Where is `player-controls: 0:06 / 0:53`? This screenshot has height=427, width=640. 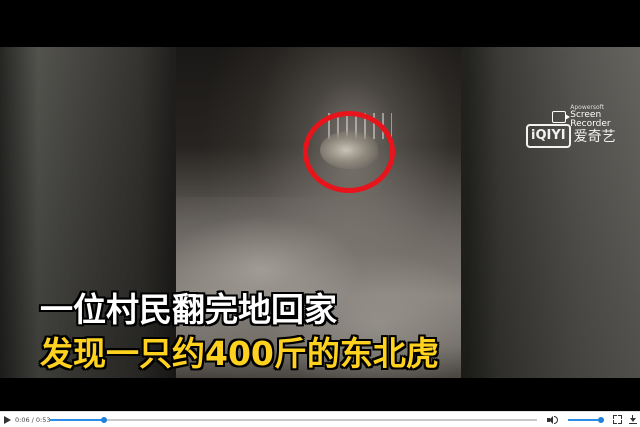 player-controls: 0:06 / 0:53 is located at coordinates (320, 419).